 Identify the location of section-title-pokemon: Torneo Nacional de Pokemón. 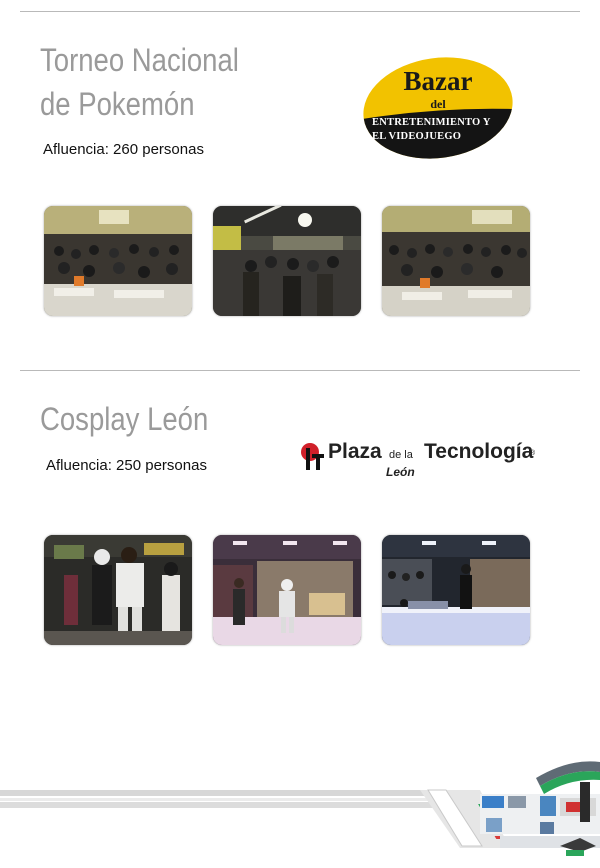
(139, 82).